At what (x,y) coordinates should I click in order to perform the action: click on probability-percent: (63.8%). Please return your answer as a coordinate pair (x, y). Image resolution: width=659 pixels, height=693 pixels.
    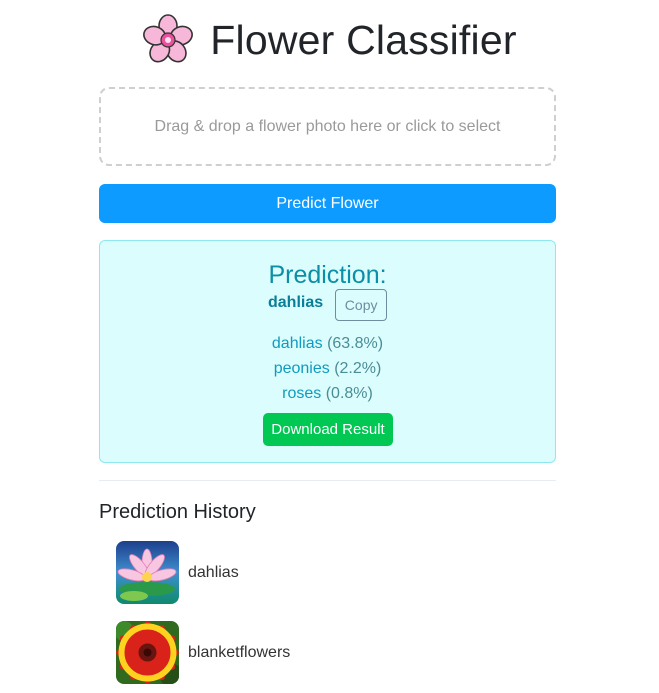
    Looking at the image, I should click on (355, 343).